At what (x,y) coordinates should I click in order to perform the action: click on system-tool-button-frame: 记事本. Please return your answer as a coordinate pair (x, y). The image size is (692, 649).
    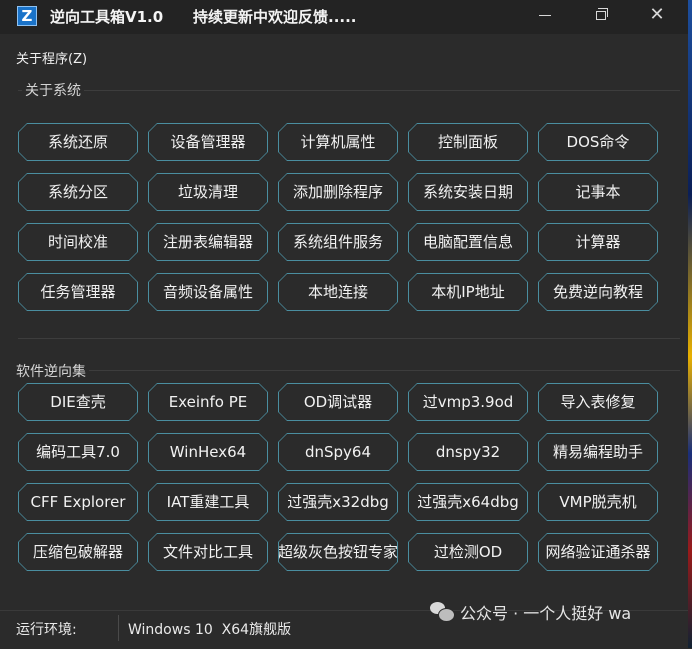
    Looking at the image, I should click on (598, 192).